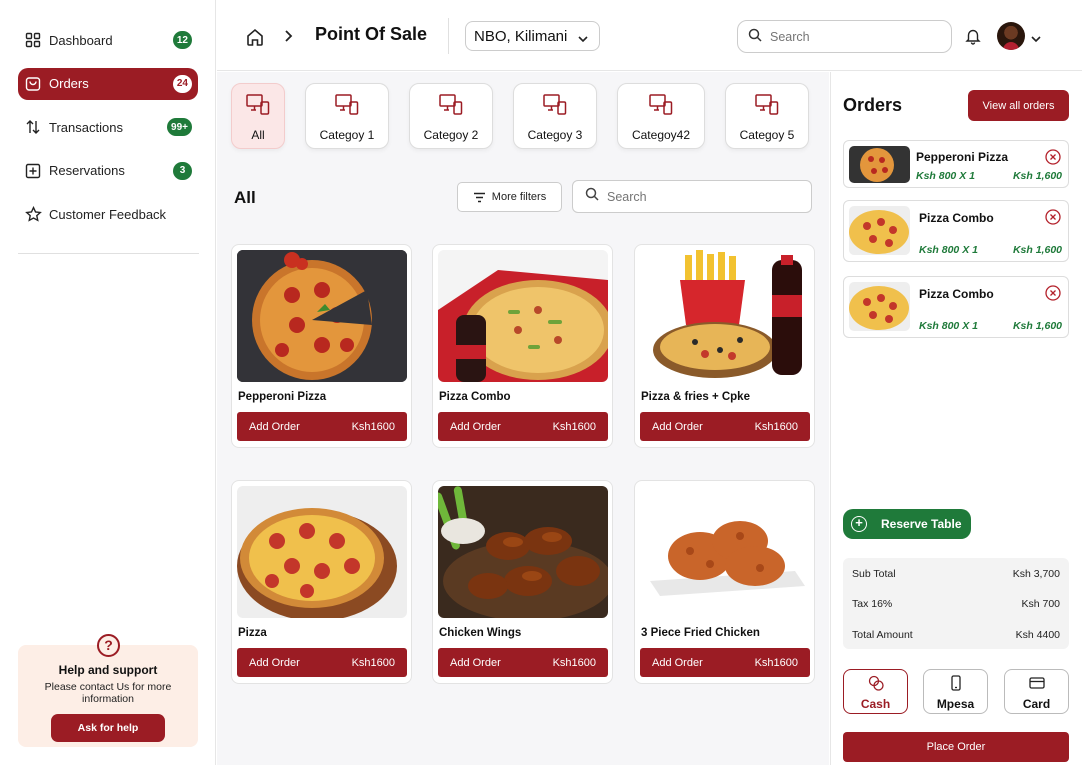 Image resolution: width=1082 pixels, height=765 pixels. What do you see at coordinates (1018, 105) in the screenshot?
I see `view-all-orders-button: View all orders` at bounding box center [1018, 105].